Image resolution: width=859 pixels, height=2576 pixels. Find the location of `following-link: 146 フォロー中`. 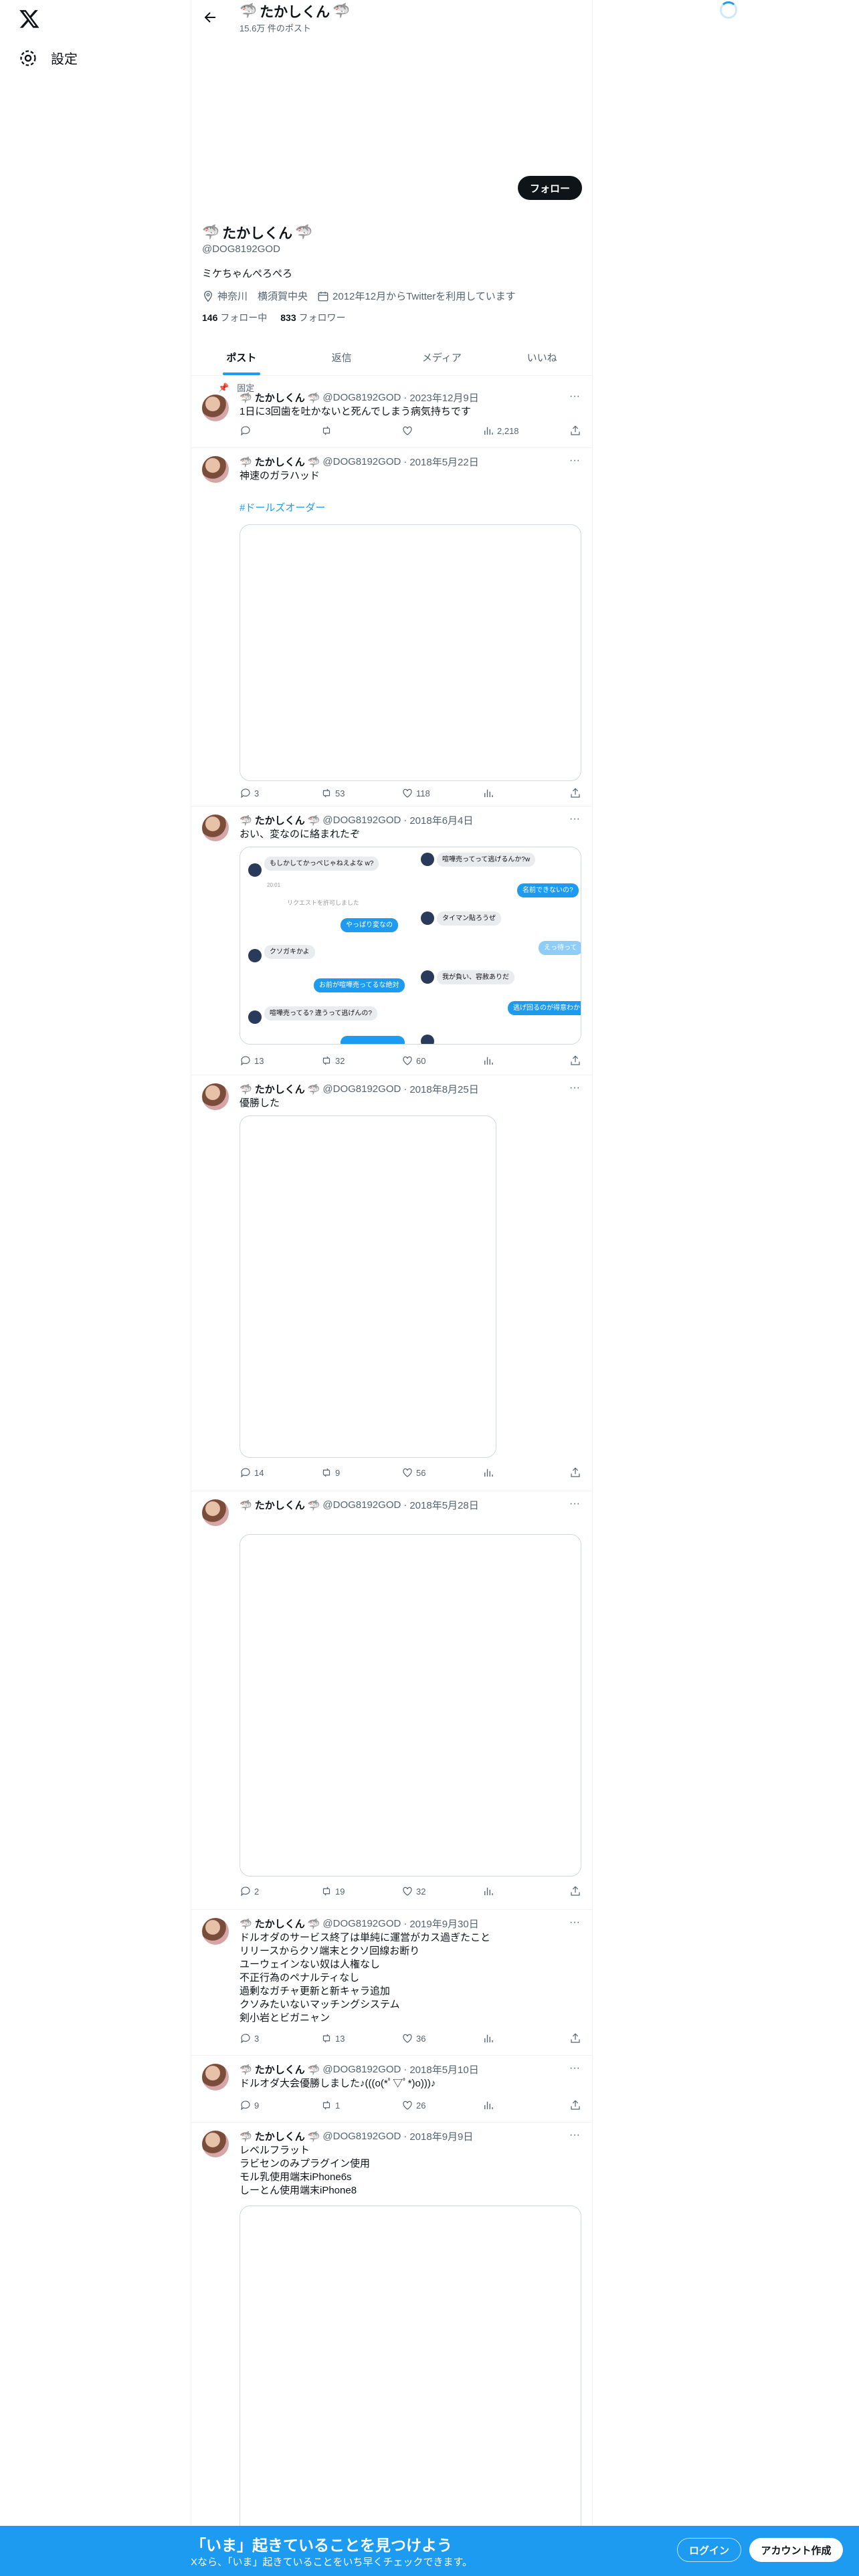

following-link: 146 フォロー中 is located at coordinates (234, 317).